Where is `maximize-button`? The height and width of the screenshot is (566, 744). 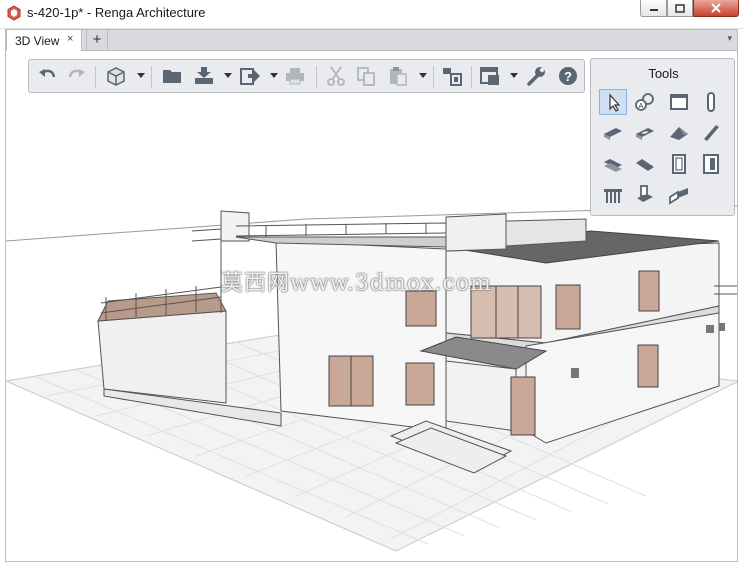 maximize-button is located at coordinates (680, 8).